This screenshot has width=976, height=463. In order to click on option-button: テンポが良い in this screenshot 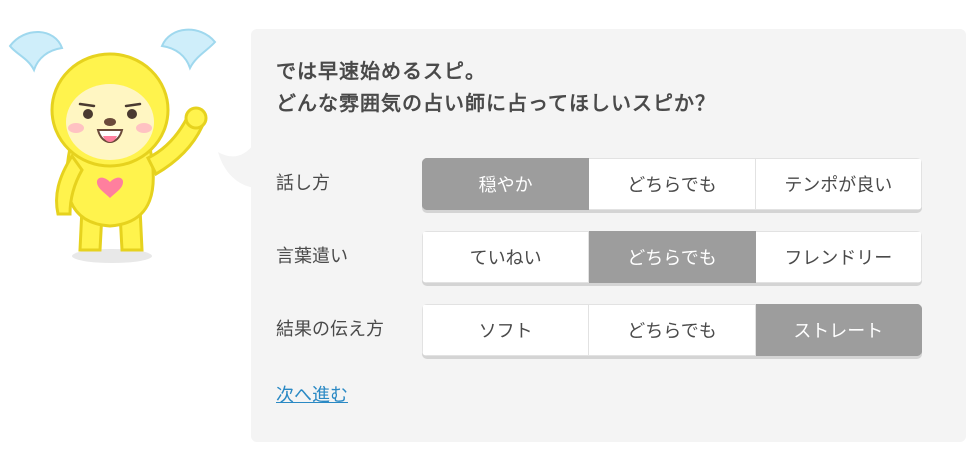, I will do `click(838, 184)`.